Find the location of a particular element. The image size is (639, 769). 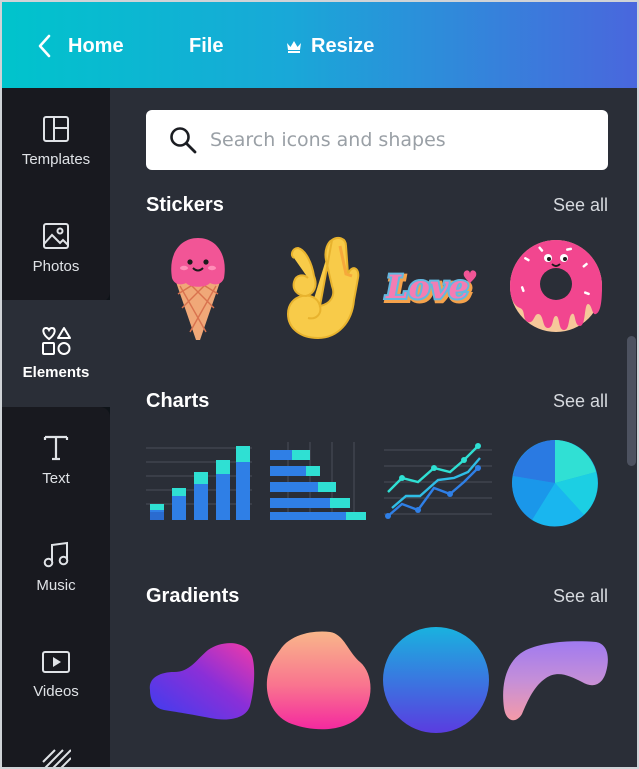

sidebar-item-elements: Elements is located at coordinates (56, 353).